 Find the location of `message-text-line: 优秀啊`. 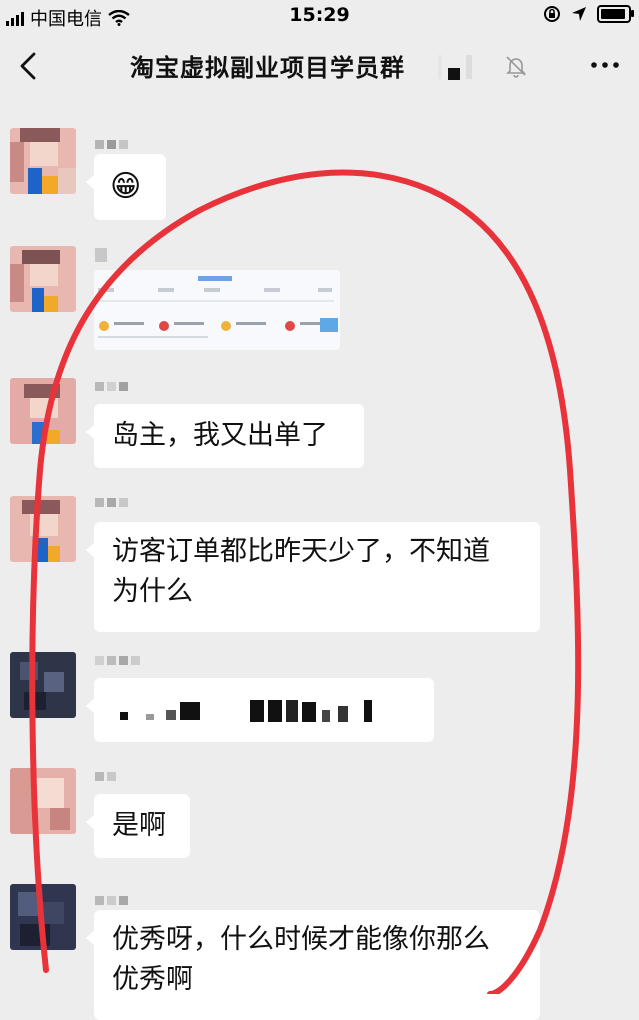

message-text-line: 优秀啊 is located at coordinates (152, 979).